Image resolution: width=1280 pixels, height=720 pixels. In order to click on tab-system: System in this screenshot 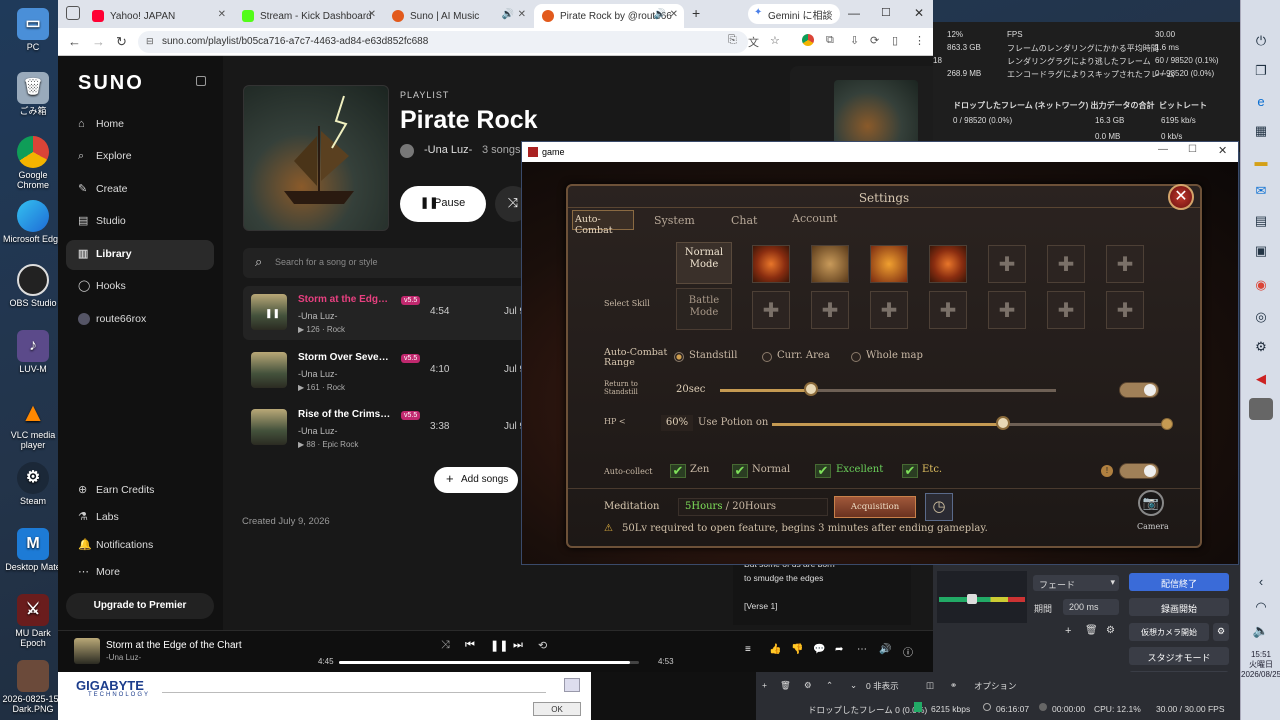, I will do `click(674, 220)`.